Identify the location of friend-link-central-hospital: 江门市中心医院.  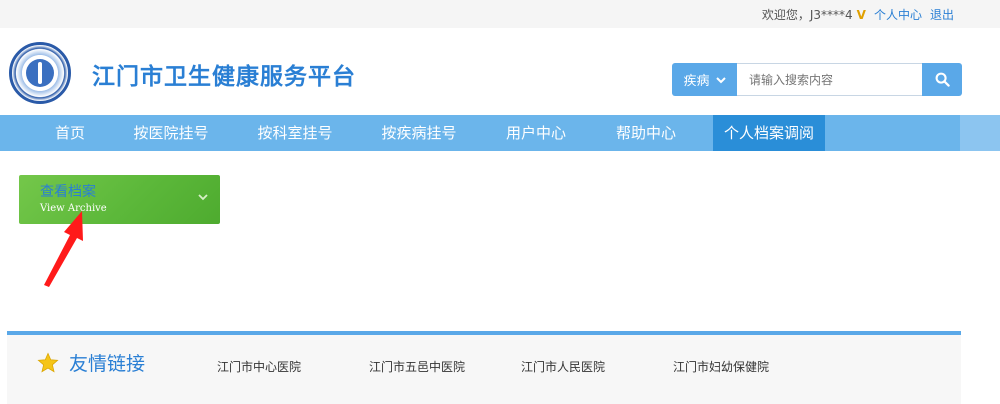
(259, 366).